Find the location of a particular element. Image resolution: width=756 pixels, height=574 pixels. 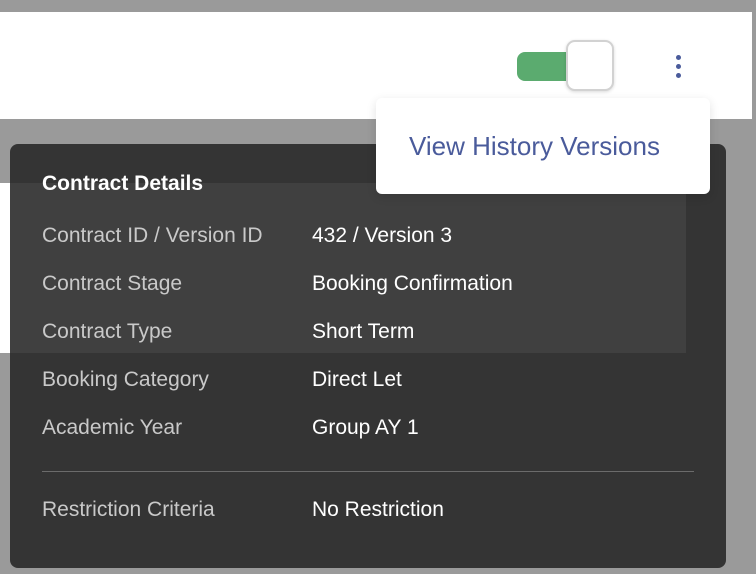

detail-label: Contract Stage is located at coordinates (112, 283).